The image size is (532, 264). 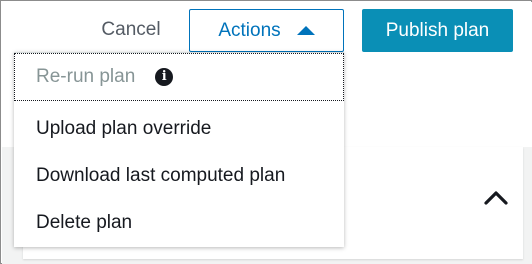 What do you see at coordinates (164, 77) in the screenshot?
I see `info-icon: i` at bounding box center [164, 77].